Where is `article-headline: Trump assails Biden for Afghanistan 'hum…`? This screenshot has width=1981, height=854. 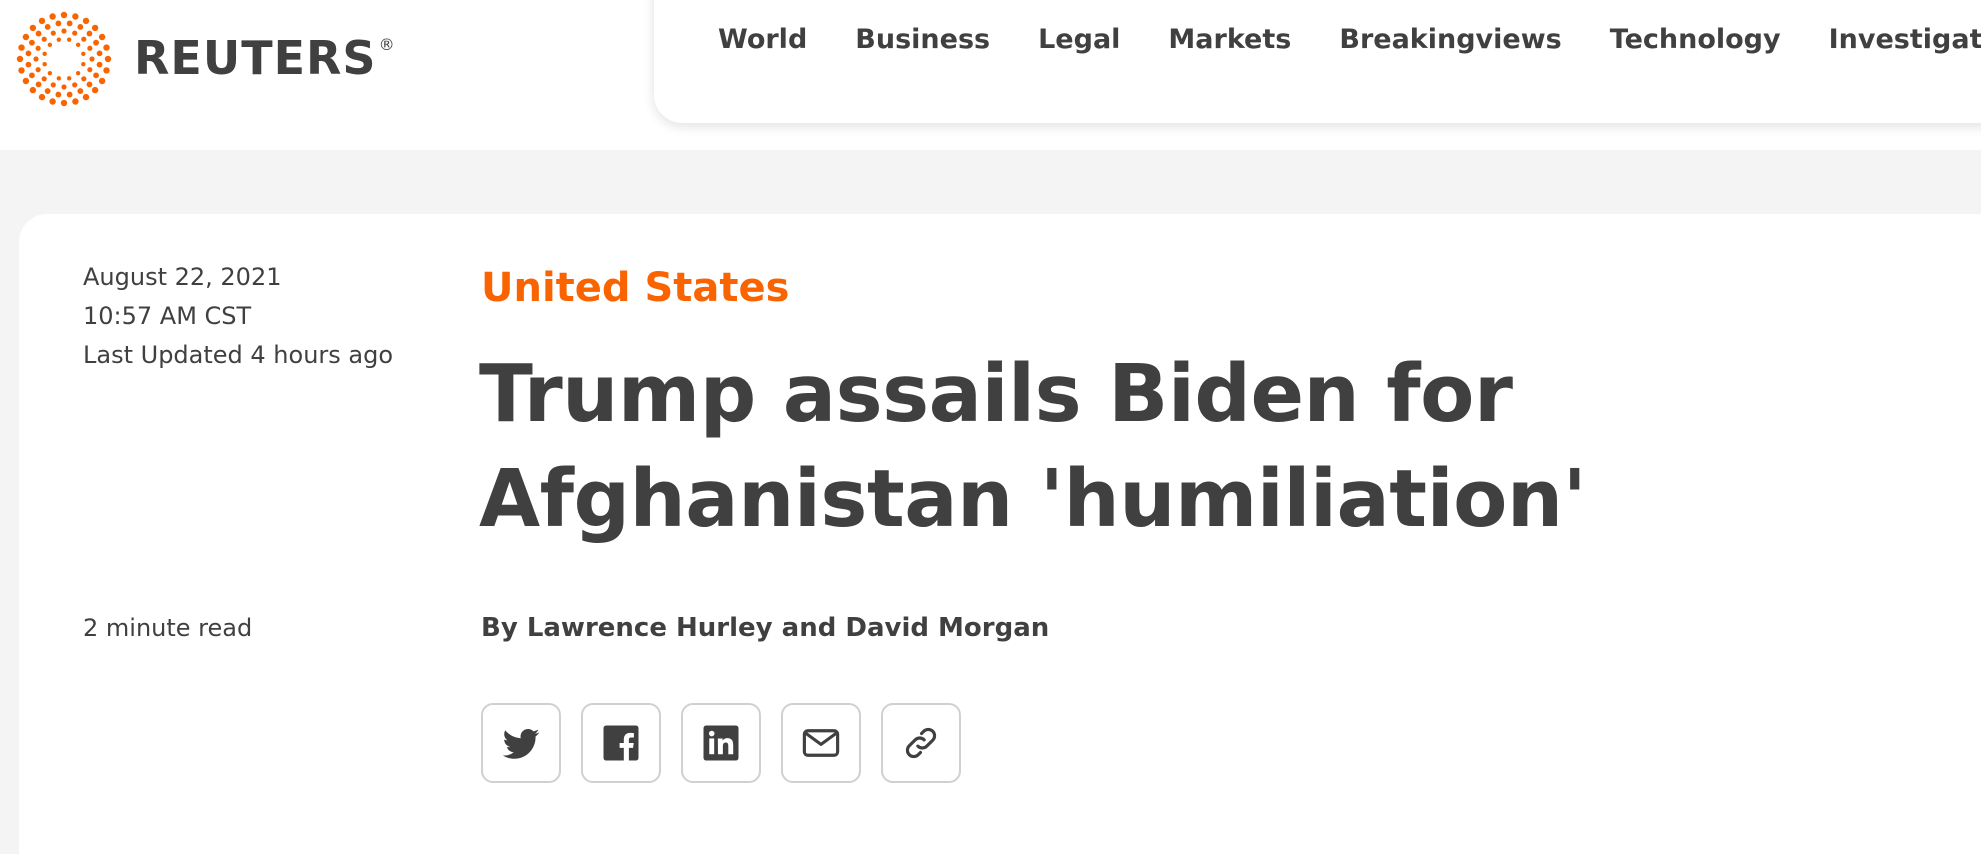 article-headline: Trump assails Biden for Afghanistan 'hum… is located at coordinates (1033, 446).